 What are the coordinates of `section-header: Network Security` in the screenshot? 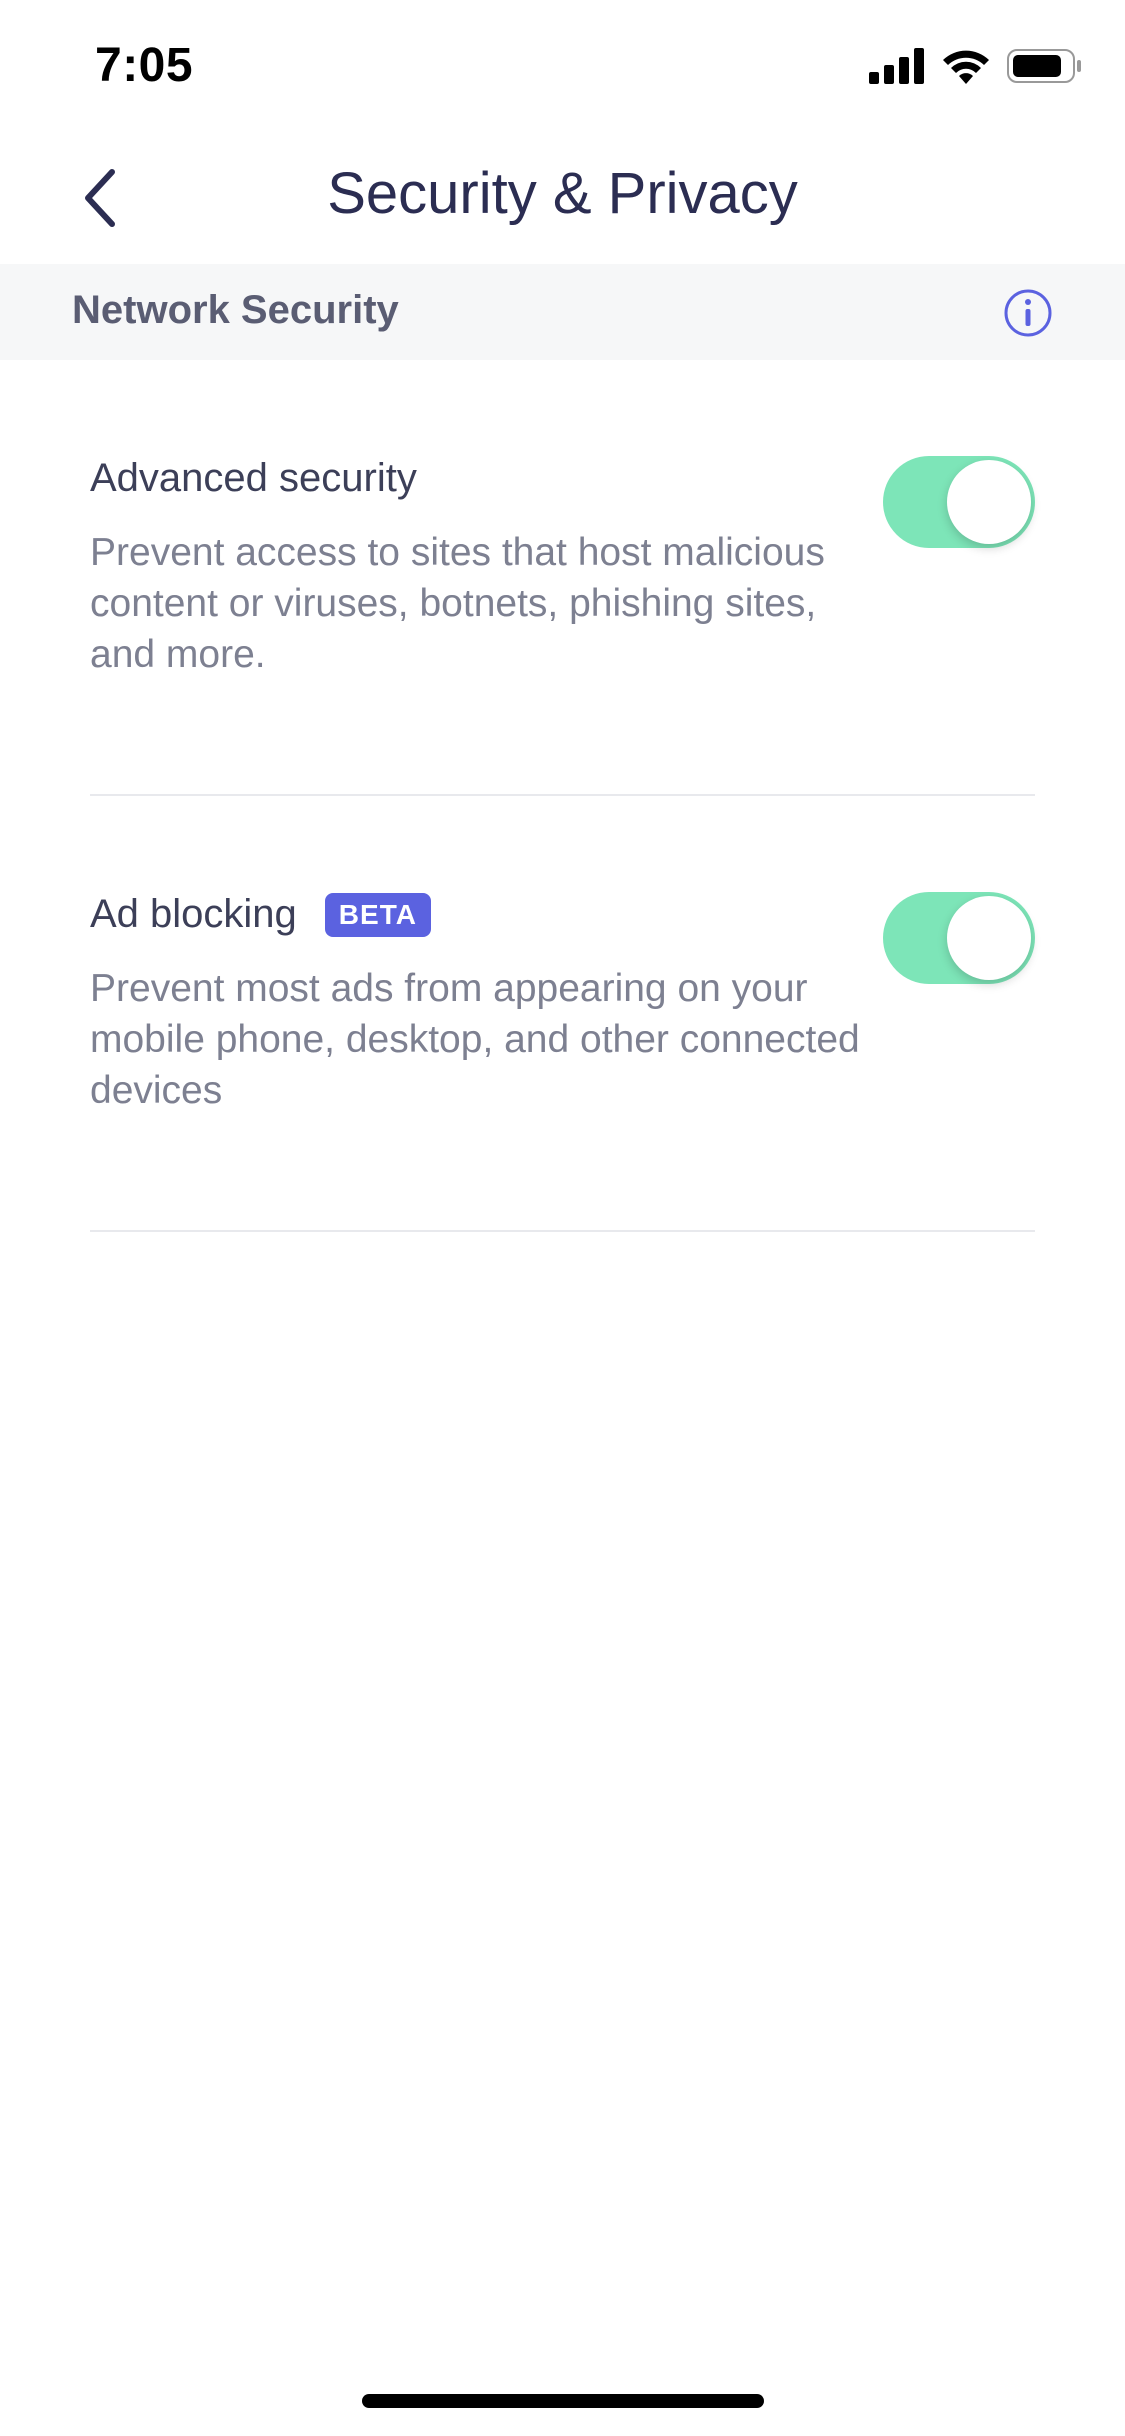 It's located at (562, 312).